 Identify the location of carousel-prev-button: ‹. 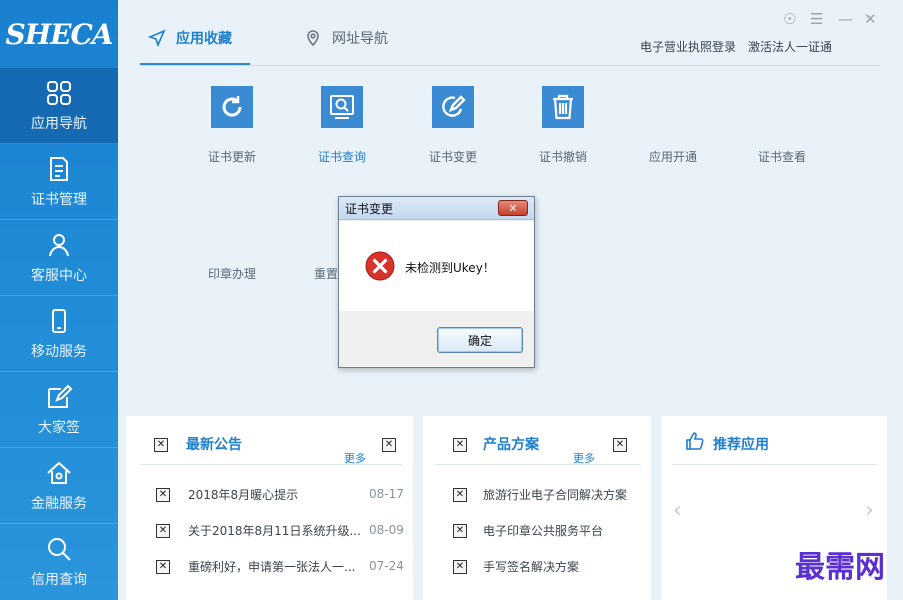
(677, 510).